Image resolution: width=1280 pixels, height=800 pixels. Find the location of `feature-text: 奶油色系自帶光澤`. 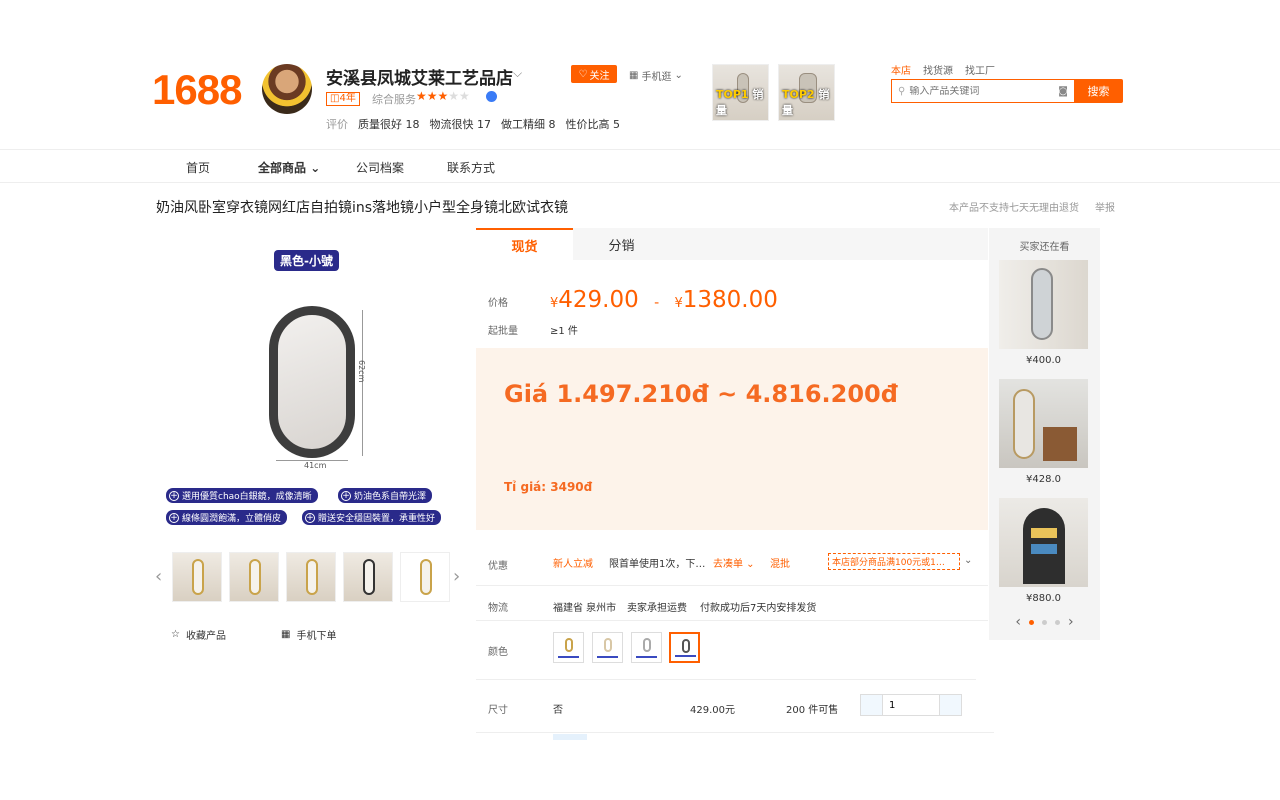

feature-text: 奶油色系自帶光澤 is located at coordinates (390, 497).